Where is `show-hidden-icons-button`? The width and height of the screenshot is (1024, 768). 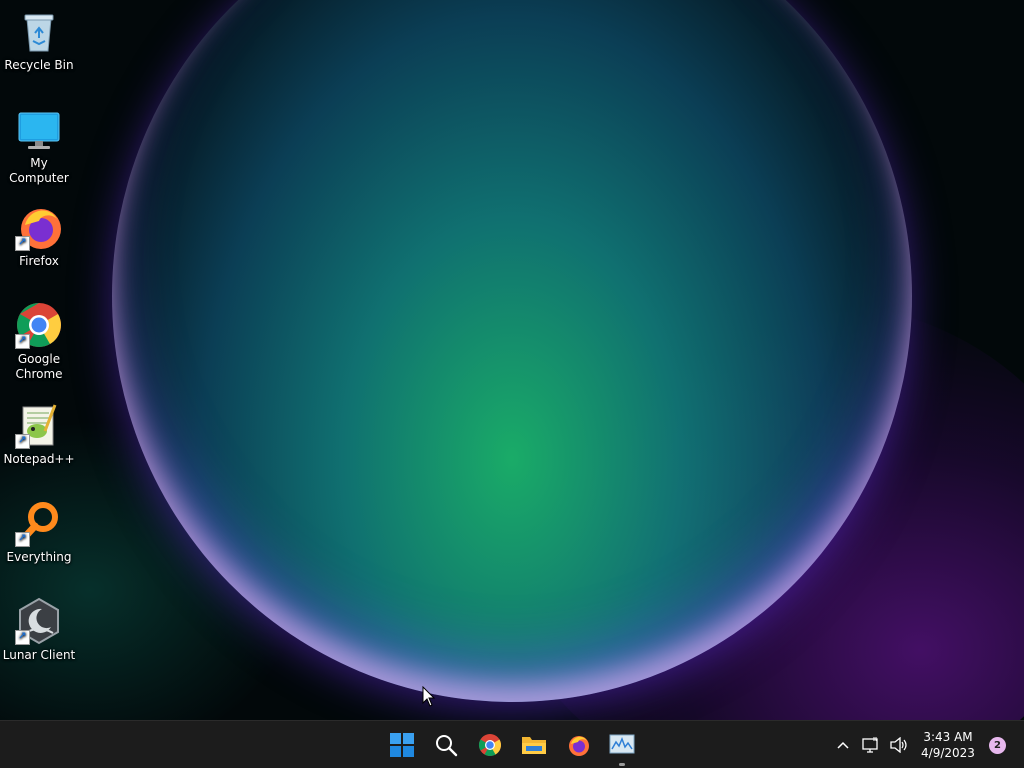 show-hidden-icons-button is located at coordinates (843, 745).